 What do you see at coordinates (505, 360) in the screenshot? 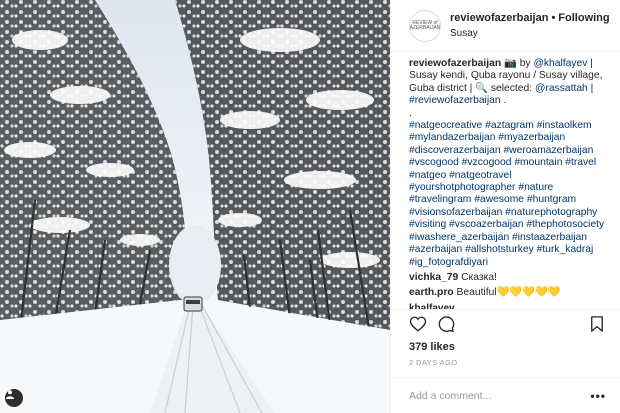
I see `post-date: 2 DAYS AGO` at bounding box center [505, 360].